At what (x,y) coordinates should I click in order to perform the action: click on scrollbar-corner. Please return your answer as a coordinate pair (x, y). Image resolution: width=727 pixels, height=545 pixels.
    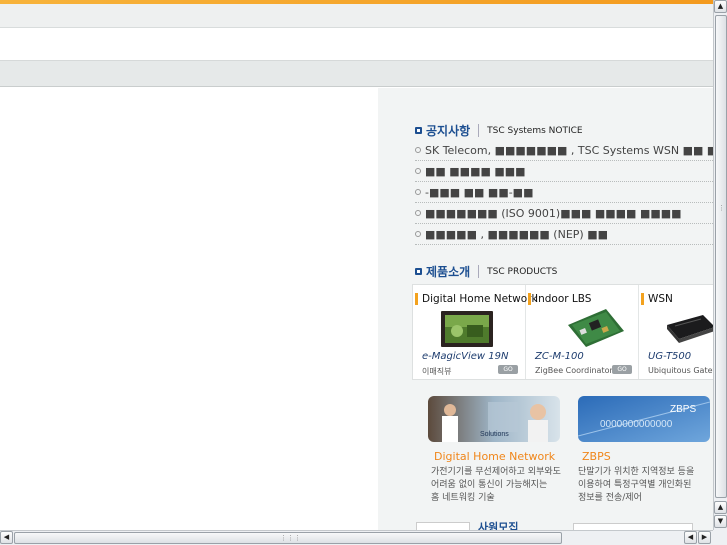
    Looking at the image, I should click on (720, 537).